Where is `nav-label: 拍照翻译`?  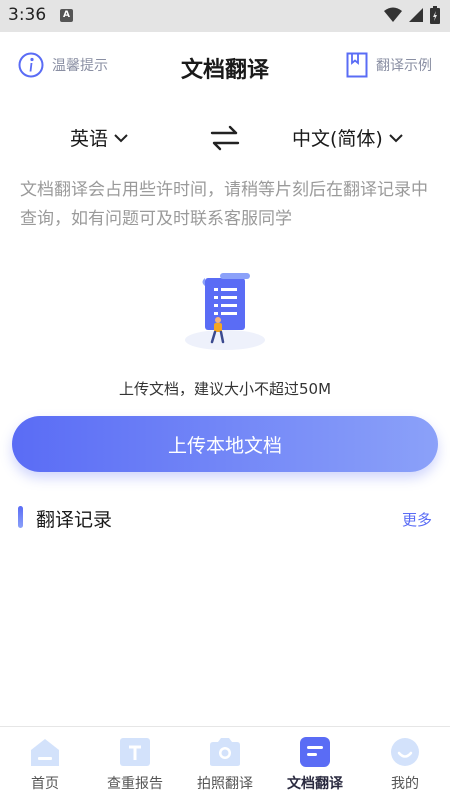 nav-label: 拍照翻译 is located at coordinates (225, 784).